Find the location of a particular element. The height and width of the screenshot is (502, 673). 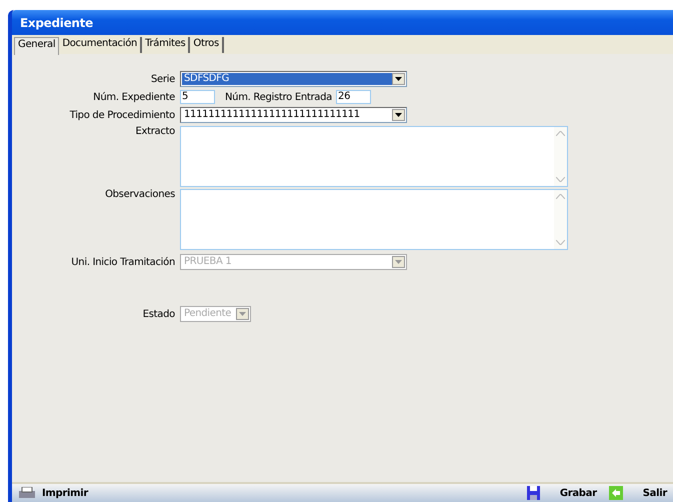

save-button: Grabar is located at coordinates (561, 493).